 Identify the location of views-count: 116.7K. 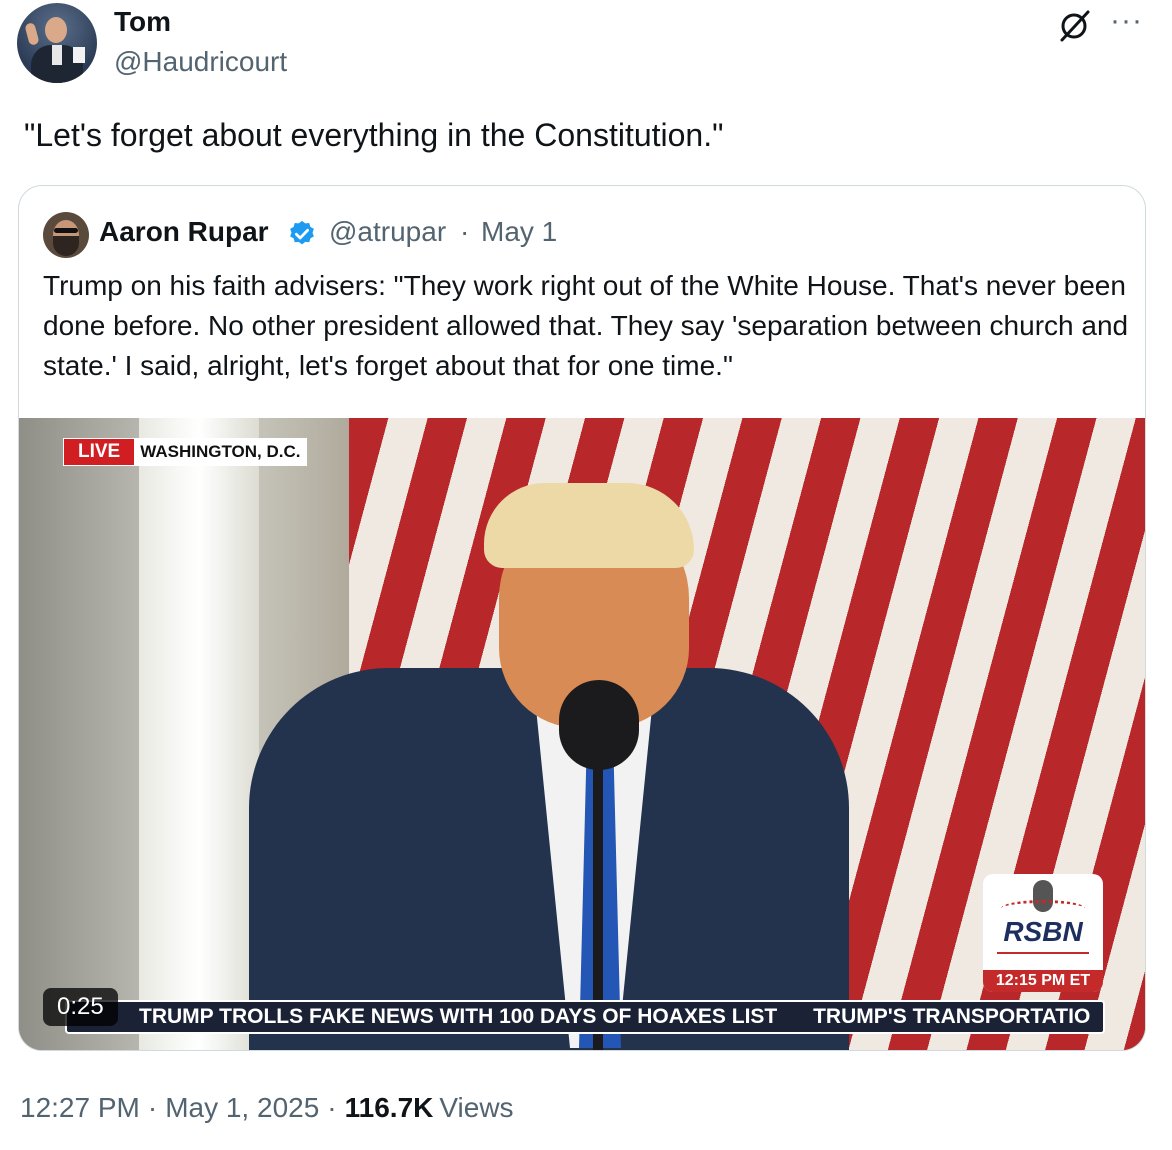
(389, 1107).